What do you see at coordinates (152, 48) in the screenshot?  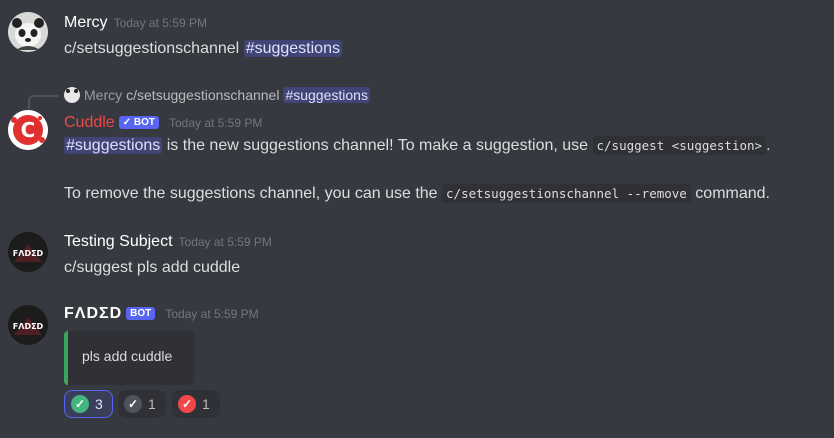 I see `command-text: c/setsuggestionschannel` at bounding box center [152, 48].